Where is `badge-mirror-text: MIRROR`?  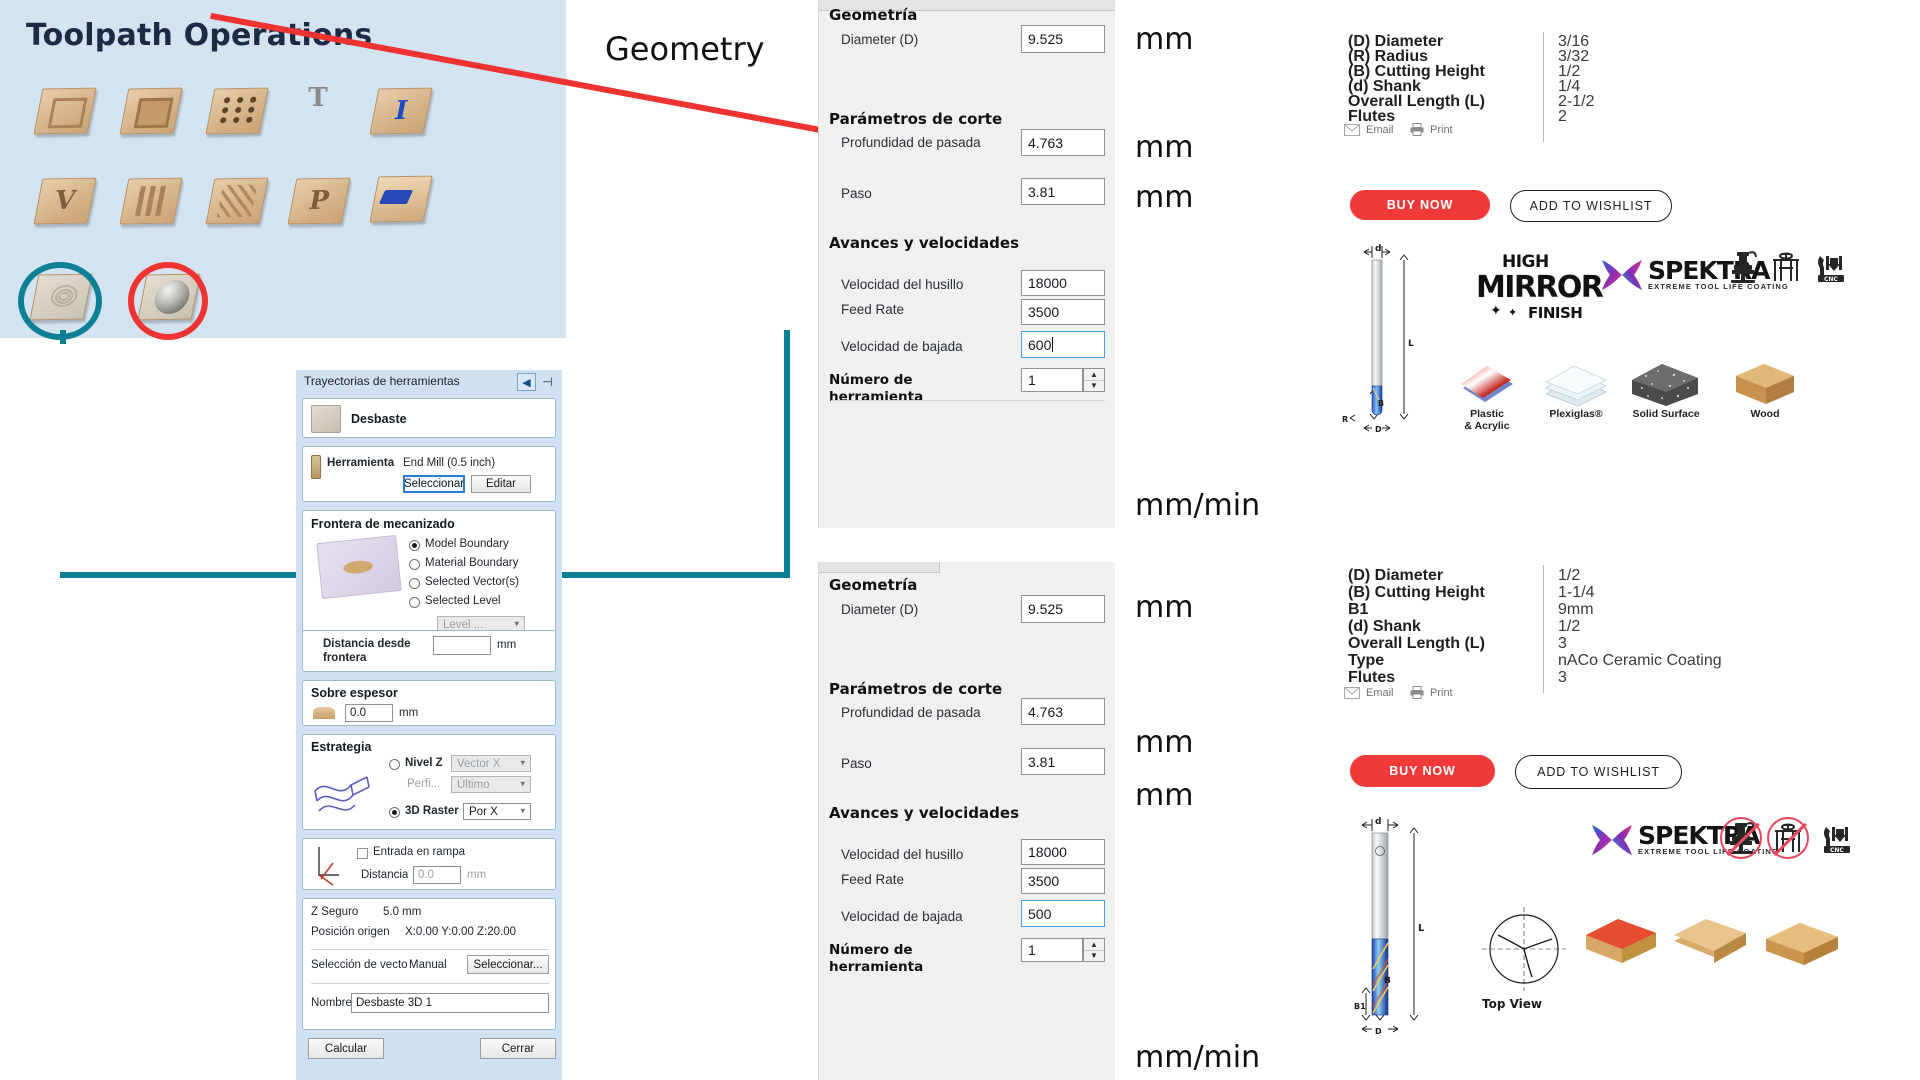 badge-mirror-text: MIRROR is located at coordinates (1540, 287).